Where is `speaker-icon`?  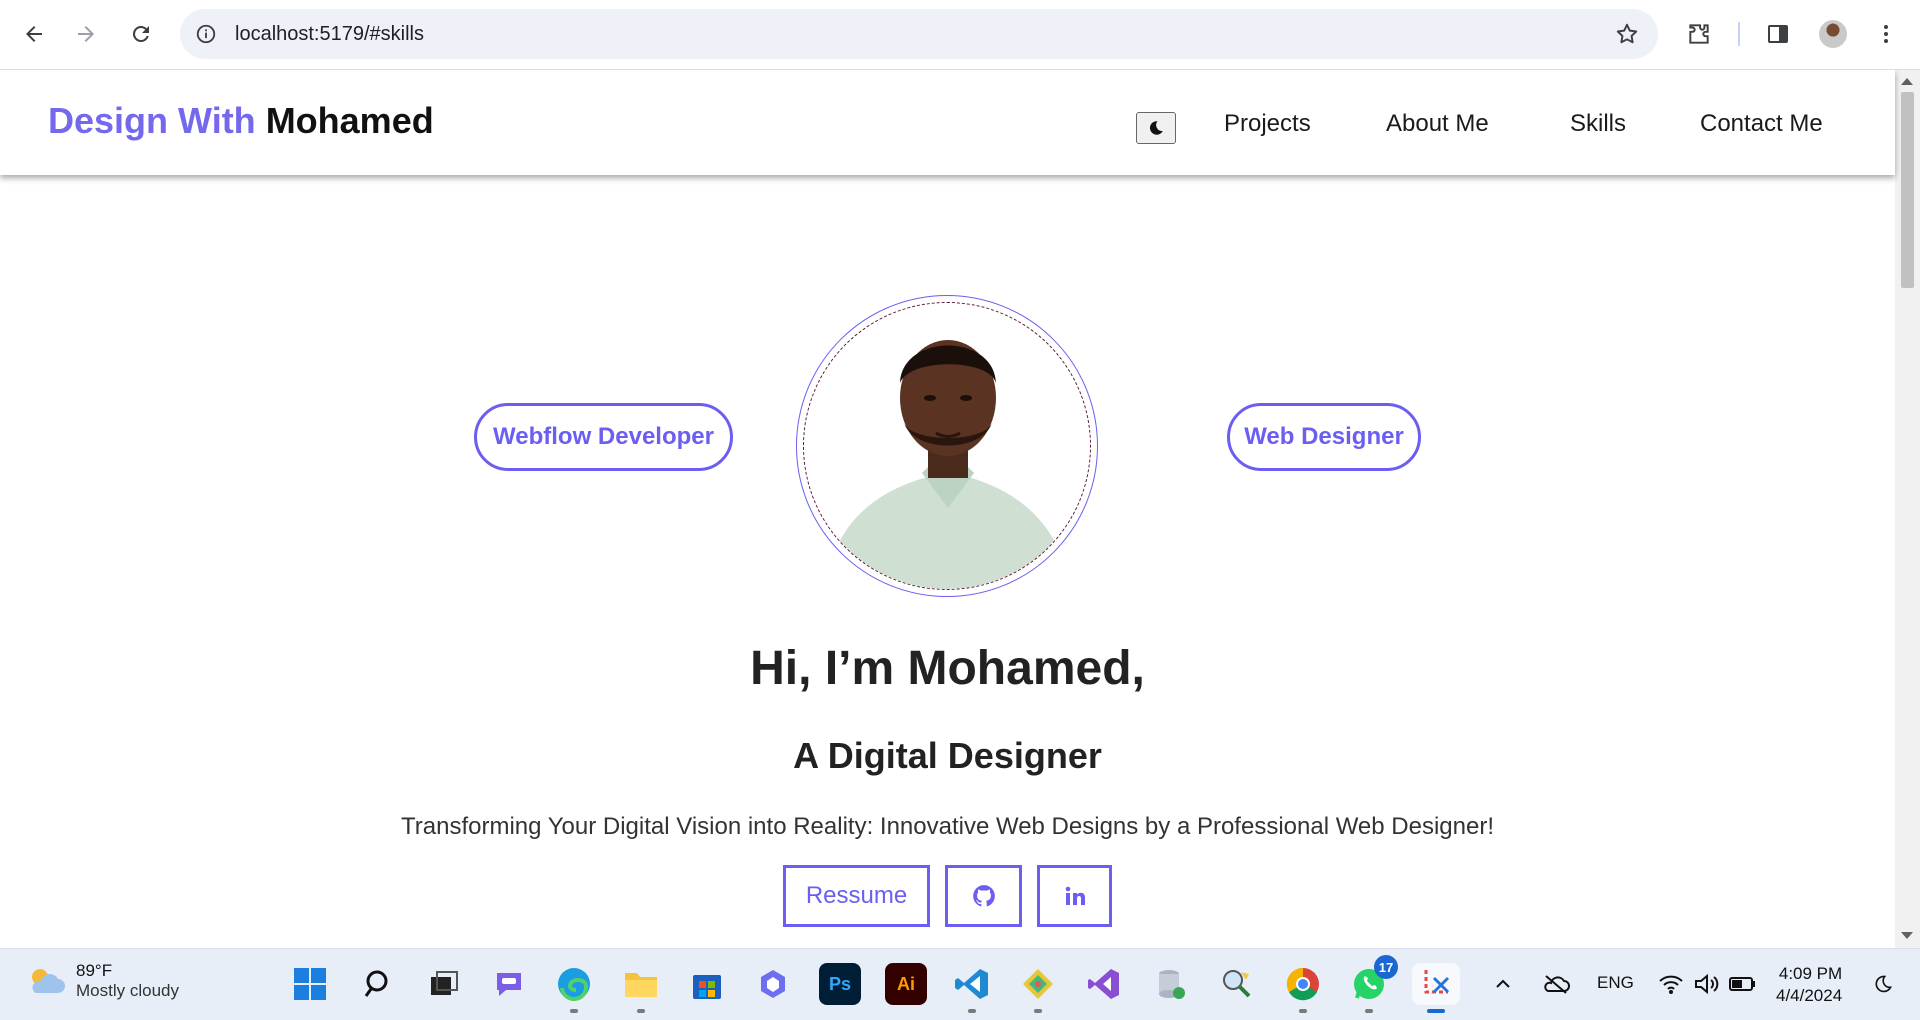 speaker-icon is located at coordinates (1707, 984).